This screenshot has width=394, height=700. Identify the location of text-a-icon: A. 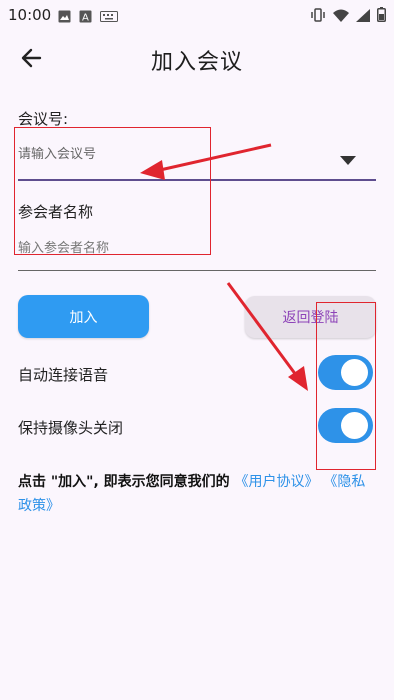
(85, 17).